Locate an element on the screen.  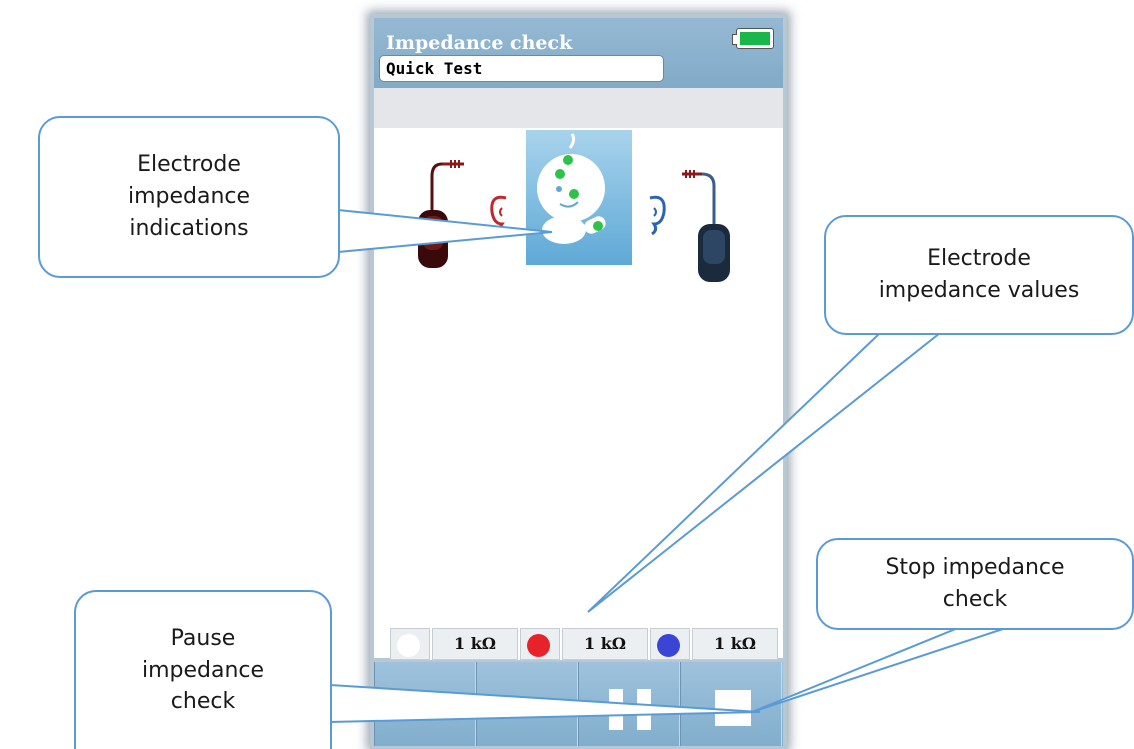
stop-pointer is located at coordinates (879, 670).